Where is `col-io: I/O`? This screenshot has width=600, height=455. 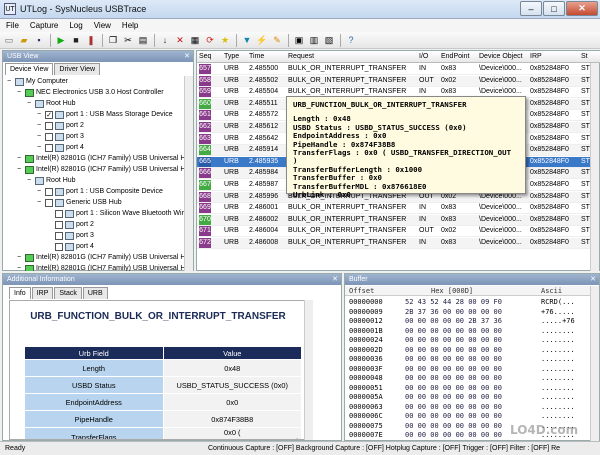
col-io: I/O is located at coordinates (423, 56).